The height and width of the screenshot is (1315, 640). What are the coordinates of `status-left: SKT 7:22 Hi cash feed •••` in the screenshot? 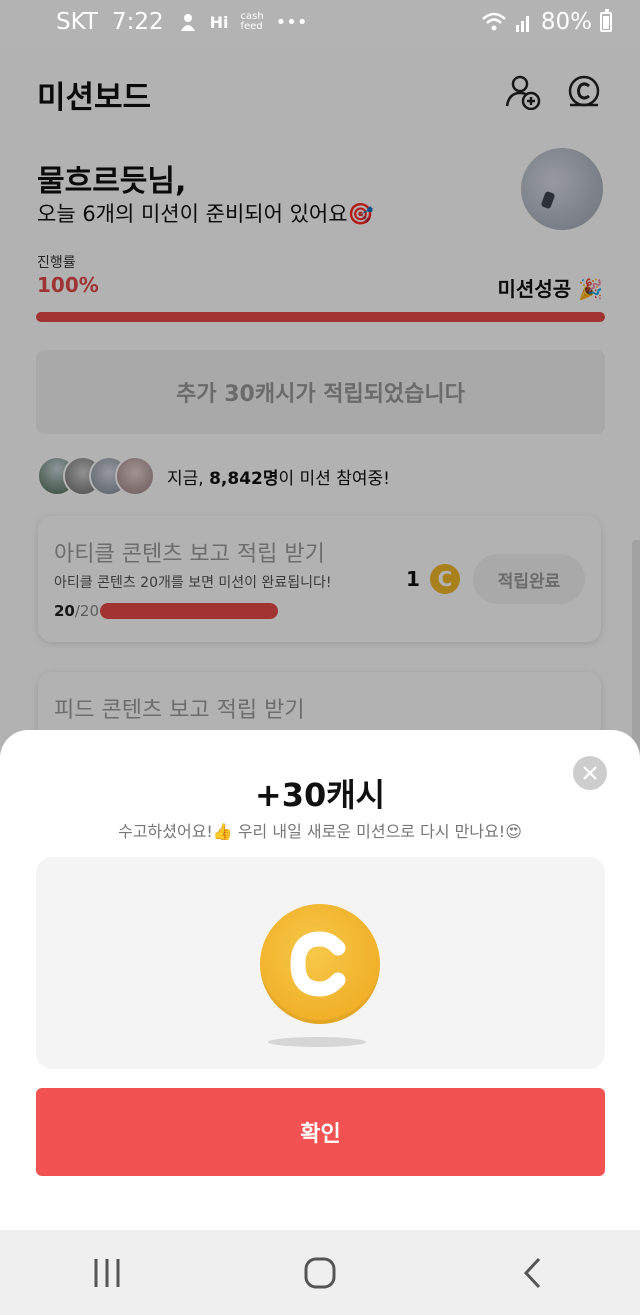 It's located at (182, 22).